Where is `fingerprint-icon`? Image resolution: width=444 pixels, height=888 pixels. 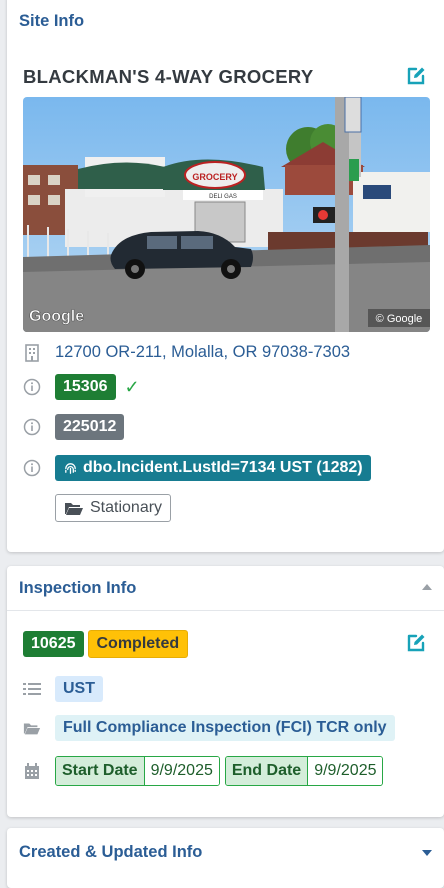
fingerprint-icon is located at coordinates (70, 468).